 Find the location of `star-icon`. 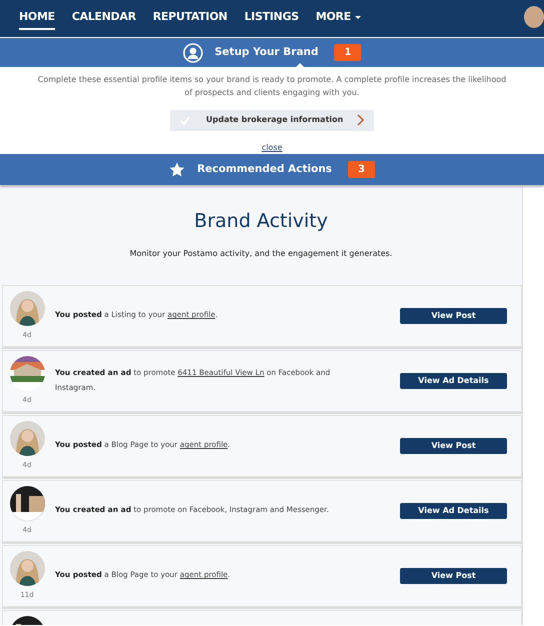

star-icon is located at coordinates (177, 169).